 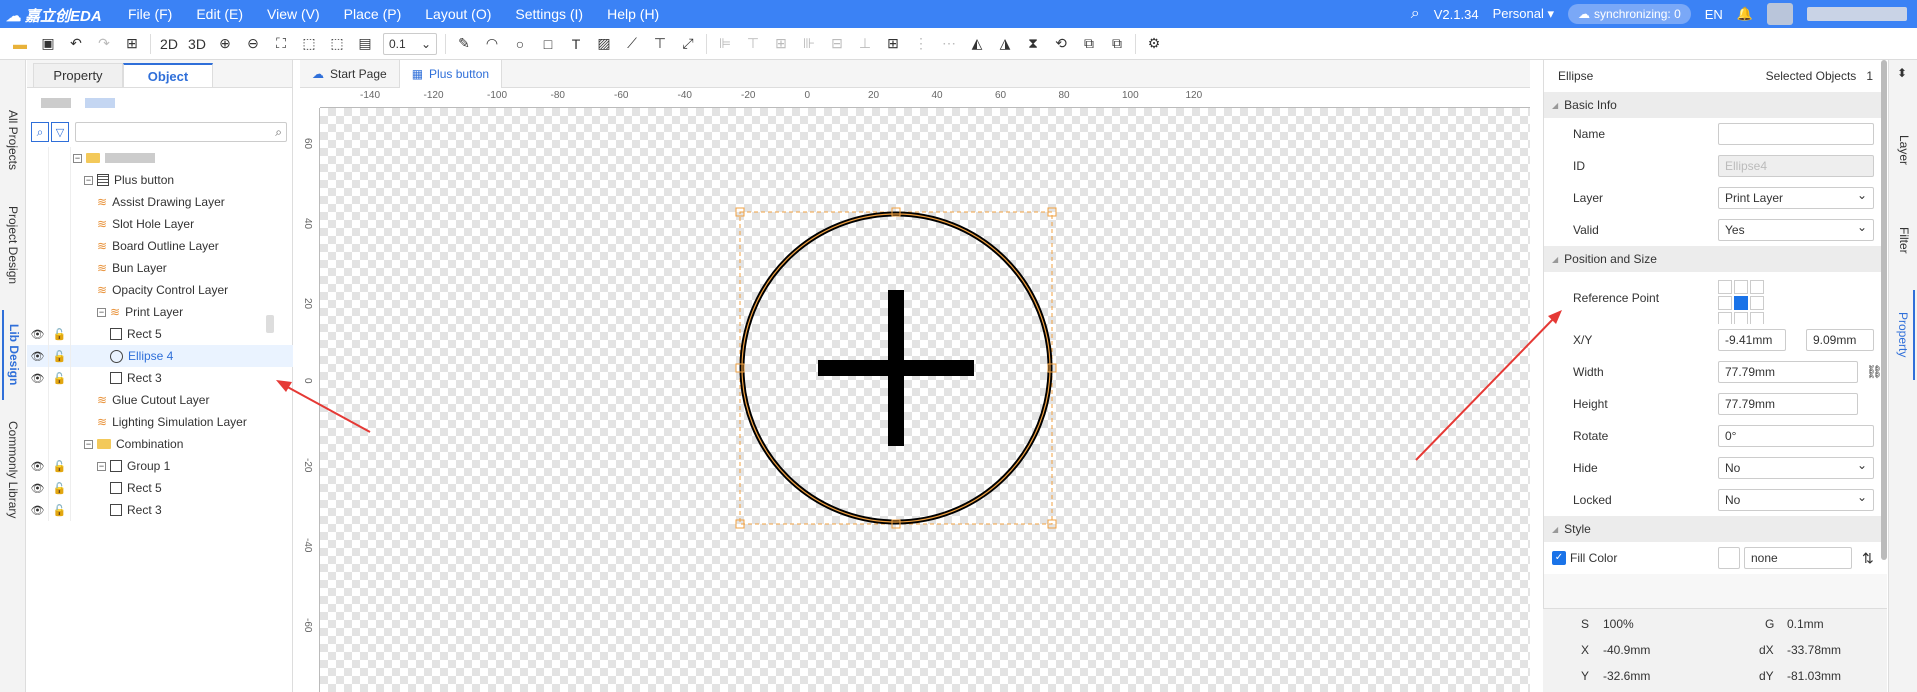 What do you see at coordinates (1902, 73) in the screenshot?
I see `pin-icon: ⬍` at bounding box center [1902, 73].